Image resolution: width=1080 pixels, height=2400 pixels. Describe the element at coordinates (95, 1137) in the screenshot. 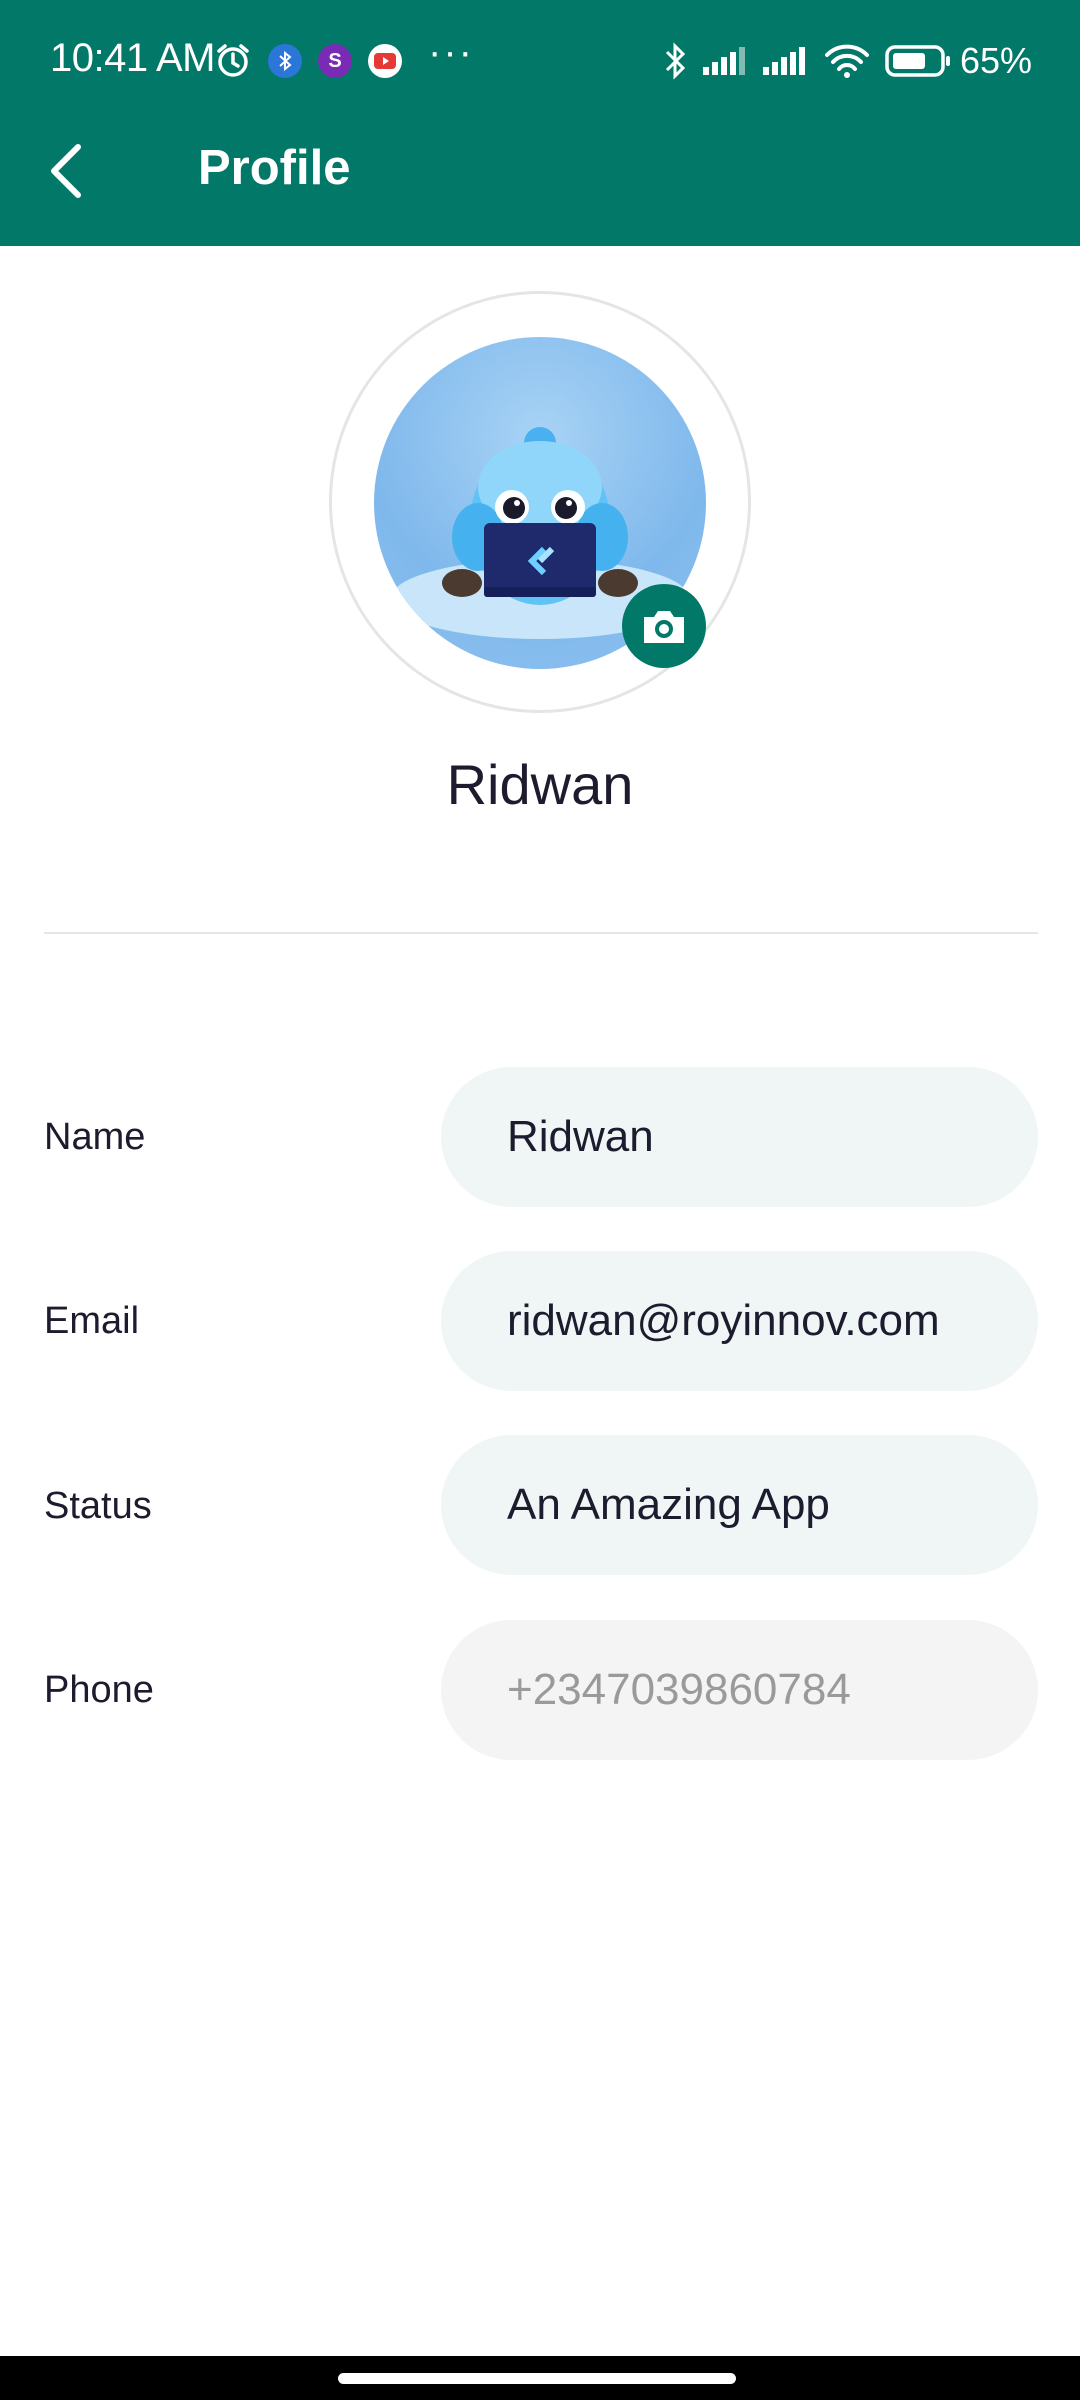

I see `name-label: Name` at that location.